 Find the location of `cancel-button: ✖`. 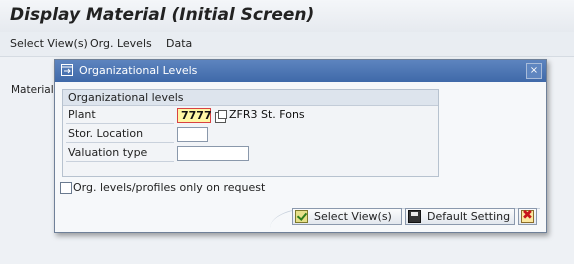

cancel-button: ✖ is located at coordinates (527, 216).